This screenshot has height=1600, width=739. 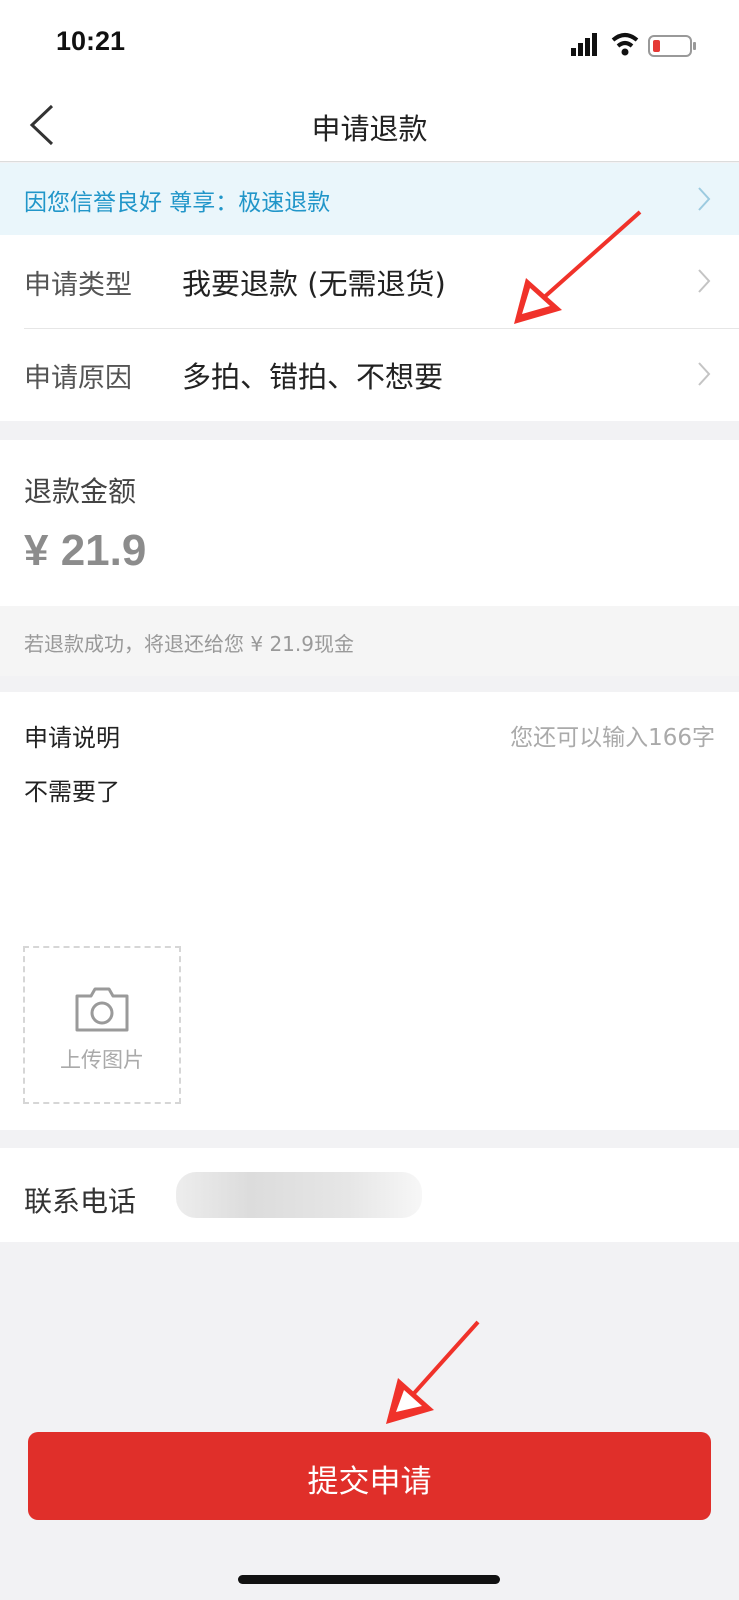 What do you see at coordinates (85, 550) in the screenshot?
I see `refund-amount-value: ¥ 21.9` at bounding box center [85, 550].